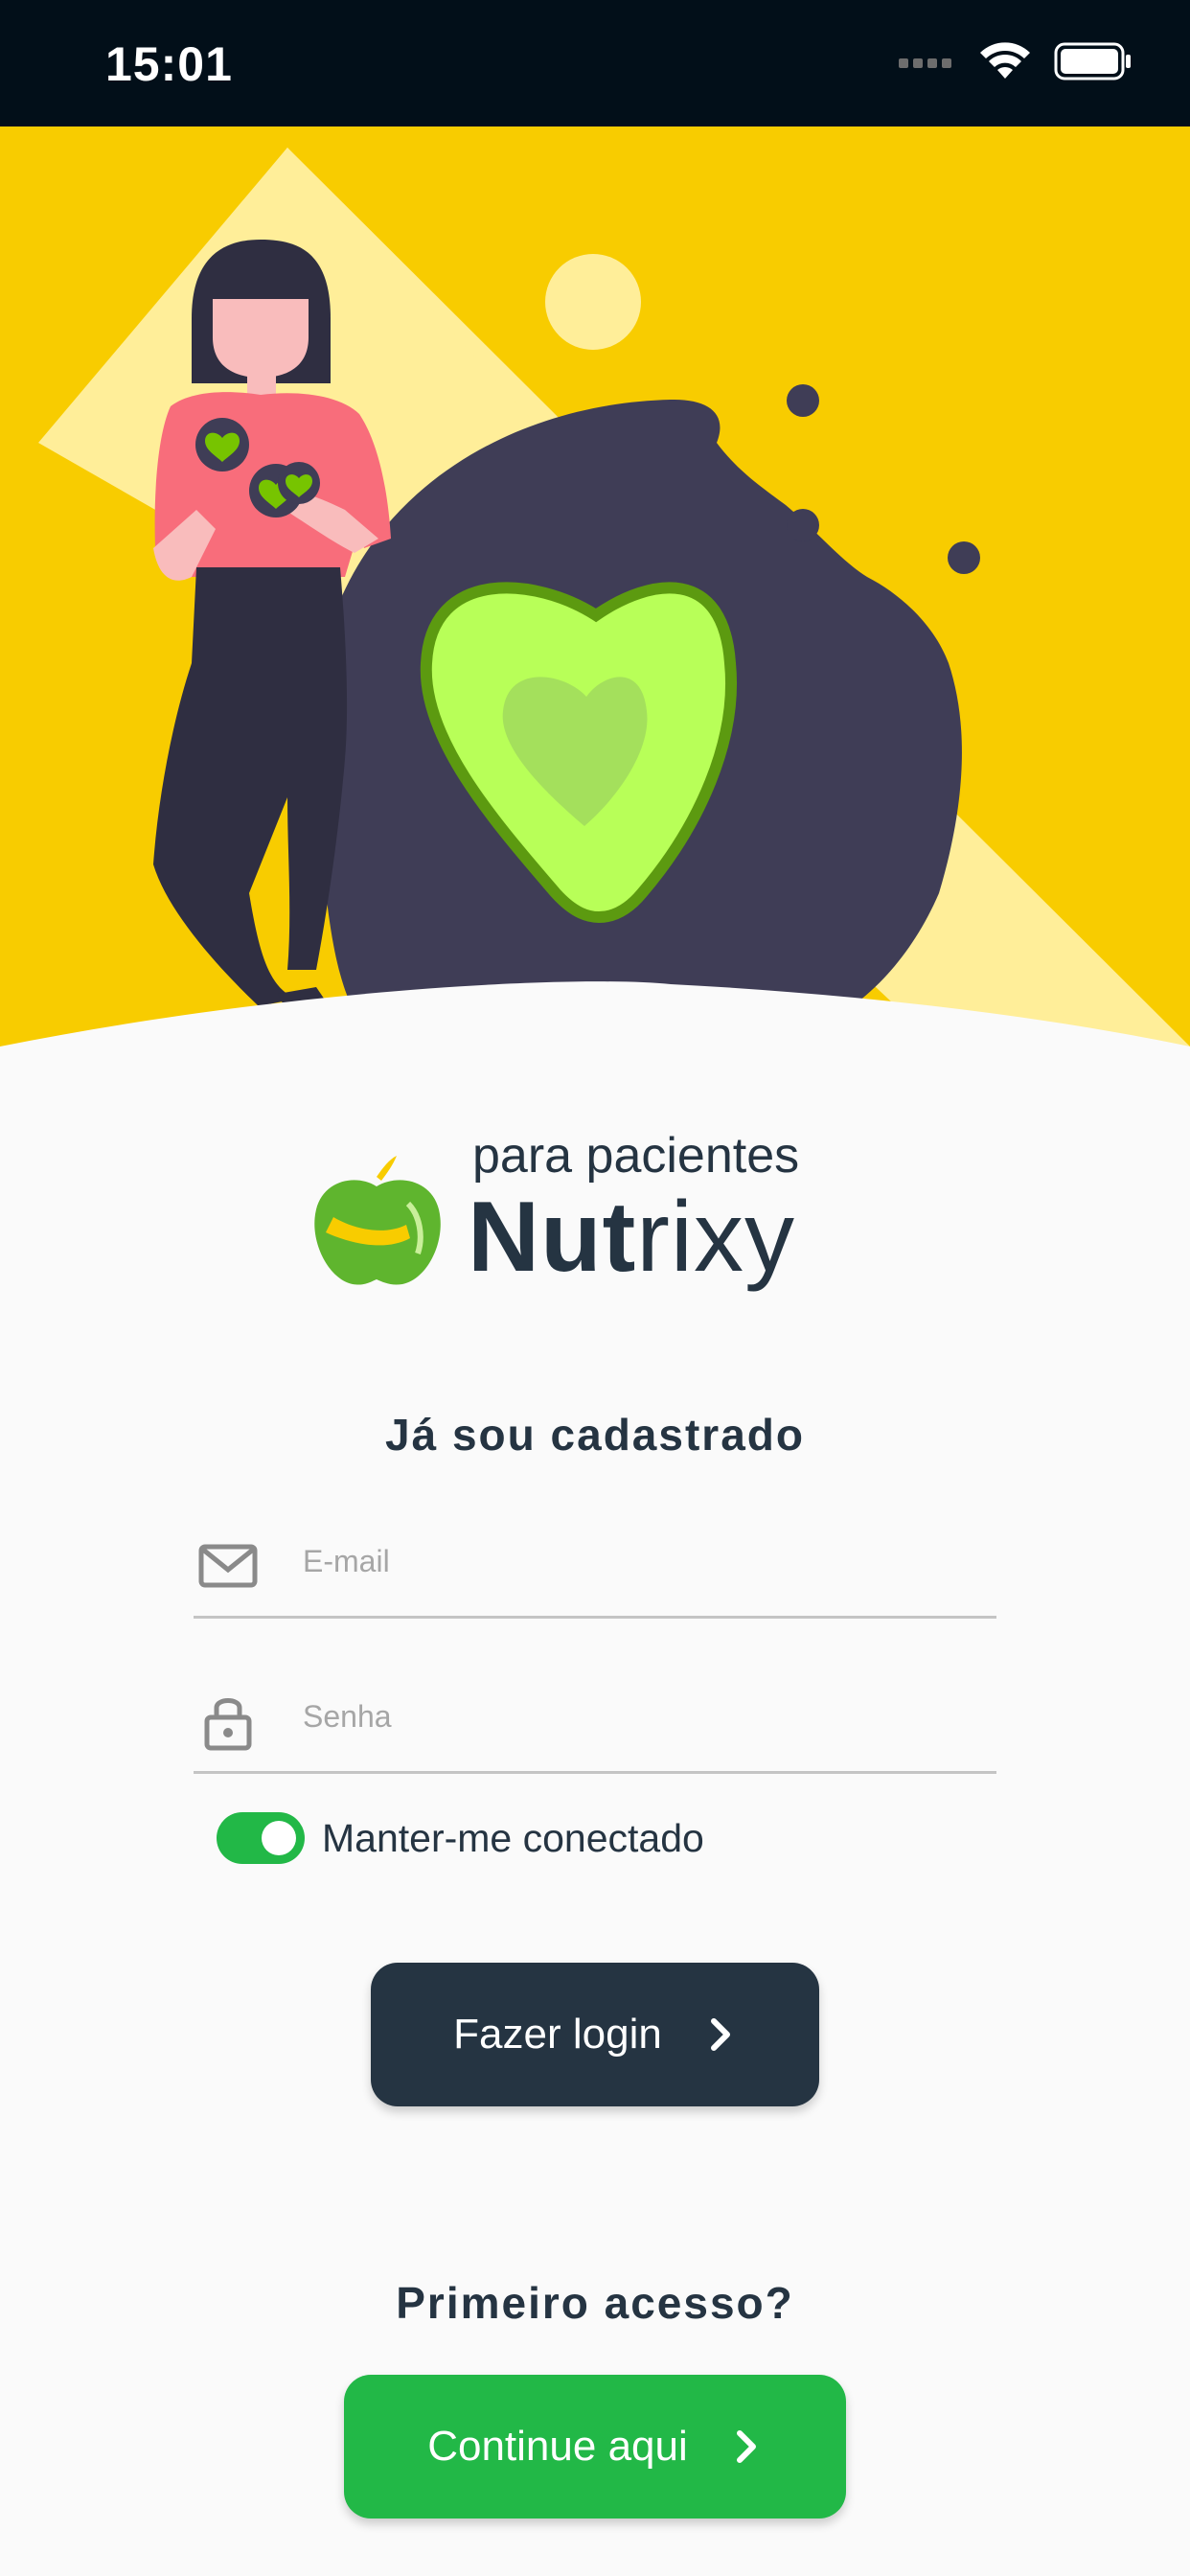 This screenshot has height=2576, width=1190. Describe the element at coordinates (279, 1838) in the screenshot. I see `toggle-knob` at that location.